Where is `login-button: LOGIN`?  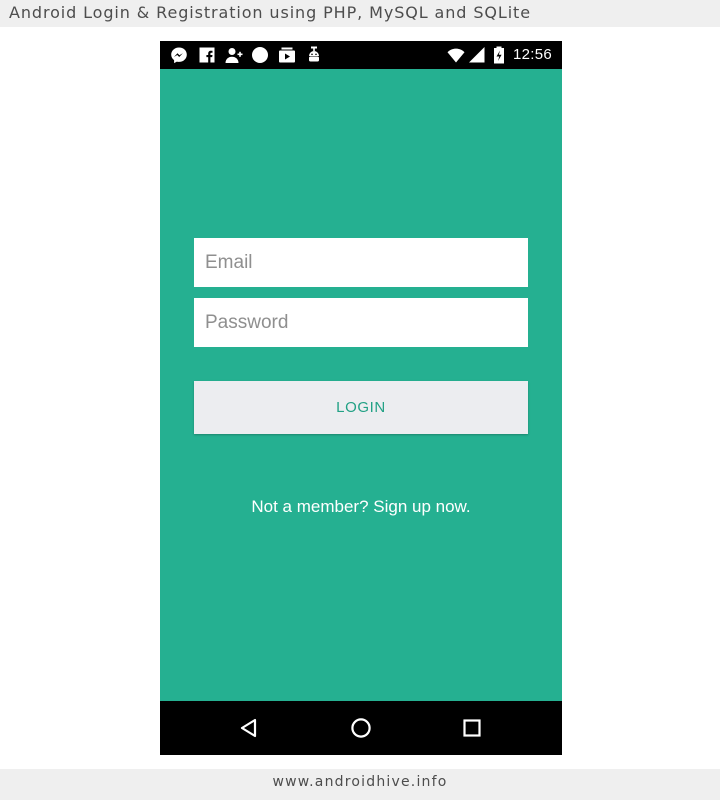 login-button: LOGIN is located at coordinates (361, 407).